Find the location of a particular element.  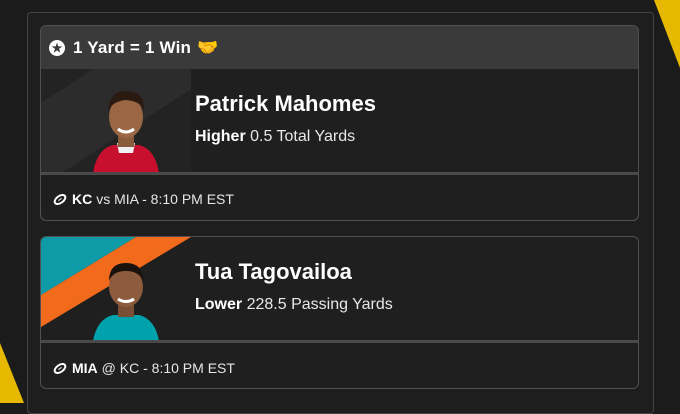

matchup-text: @ KC - 8:10 PM EST is located at coordinates (168, 368).